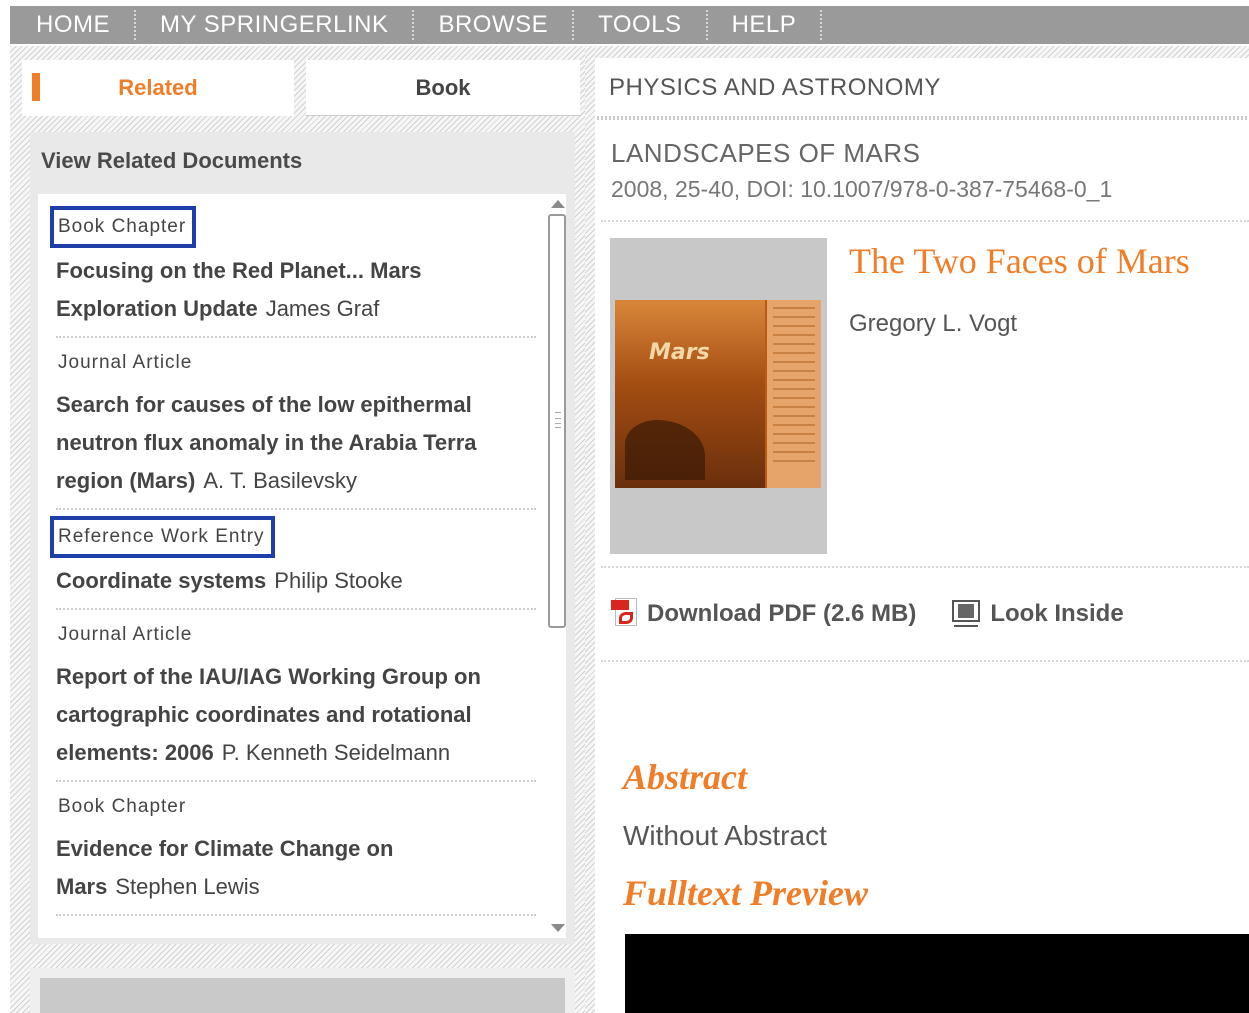 This screenshot has width=1249, height=1013. I want to click on tab-related: Related, so click(158, 88).